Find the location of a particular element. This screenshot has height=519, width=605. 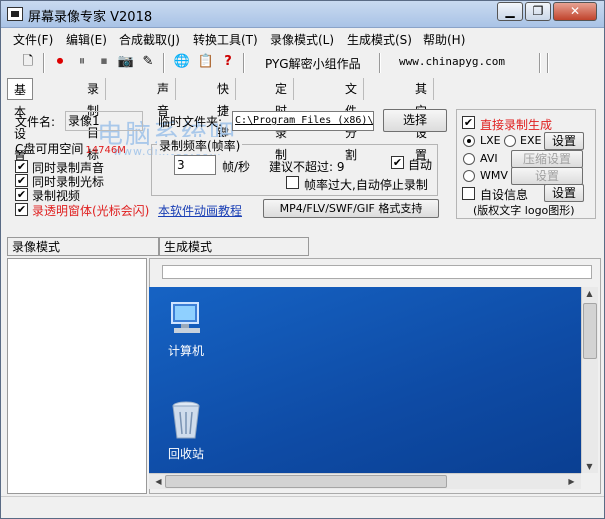

radio-lxe is located at coordinates (469, 141).